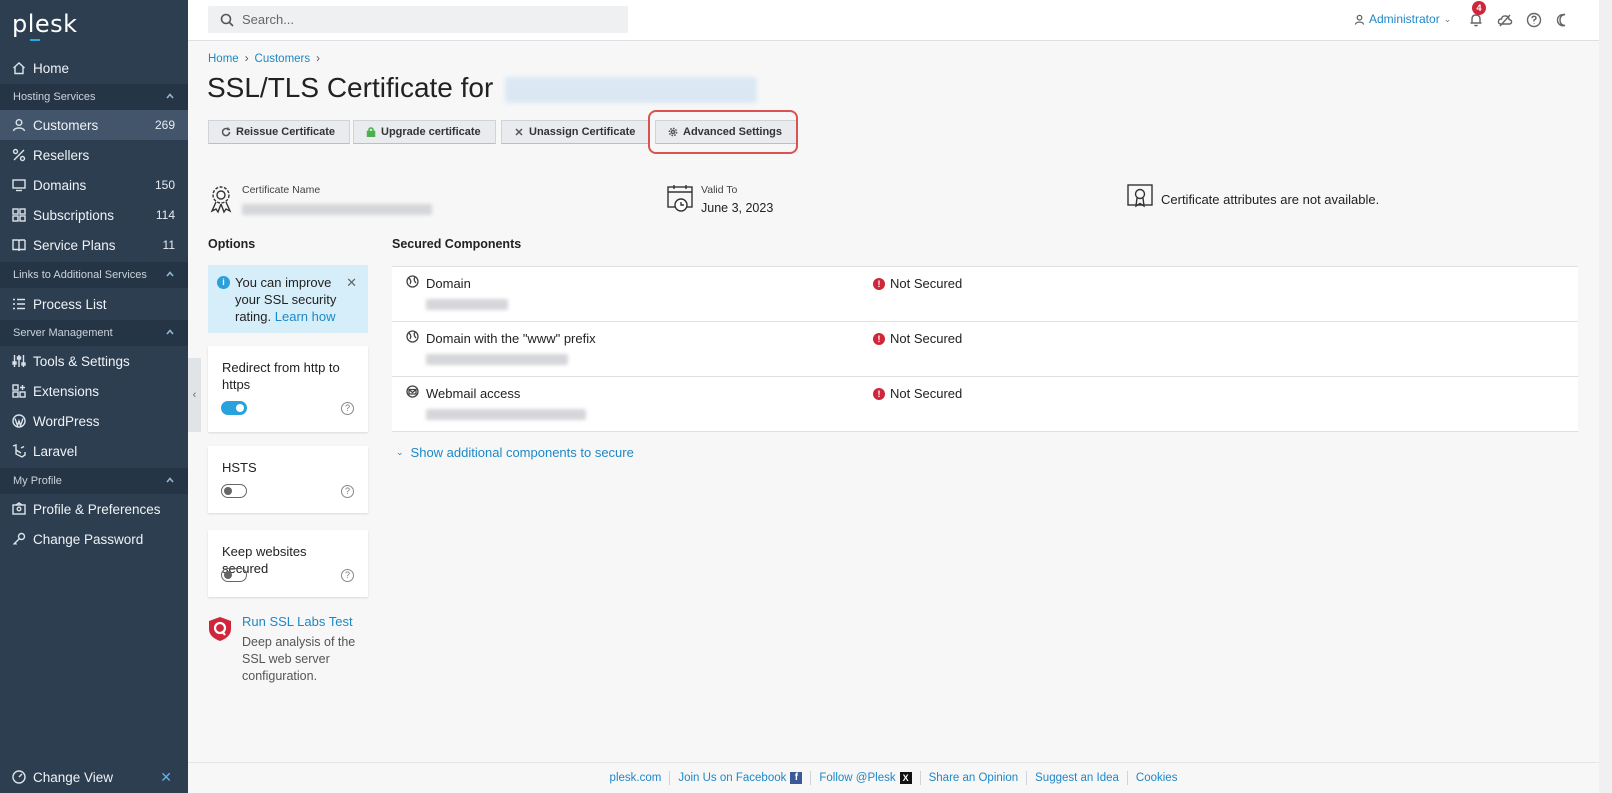  Describe the element at coordinates (681, 200) in the screenshot. I see `calendar-clock-icon` at that location.